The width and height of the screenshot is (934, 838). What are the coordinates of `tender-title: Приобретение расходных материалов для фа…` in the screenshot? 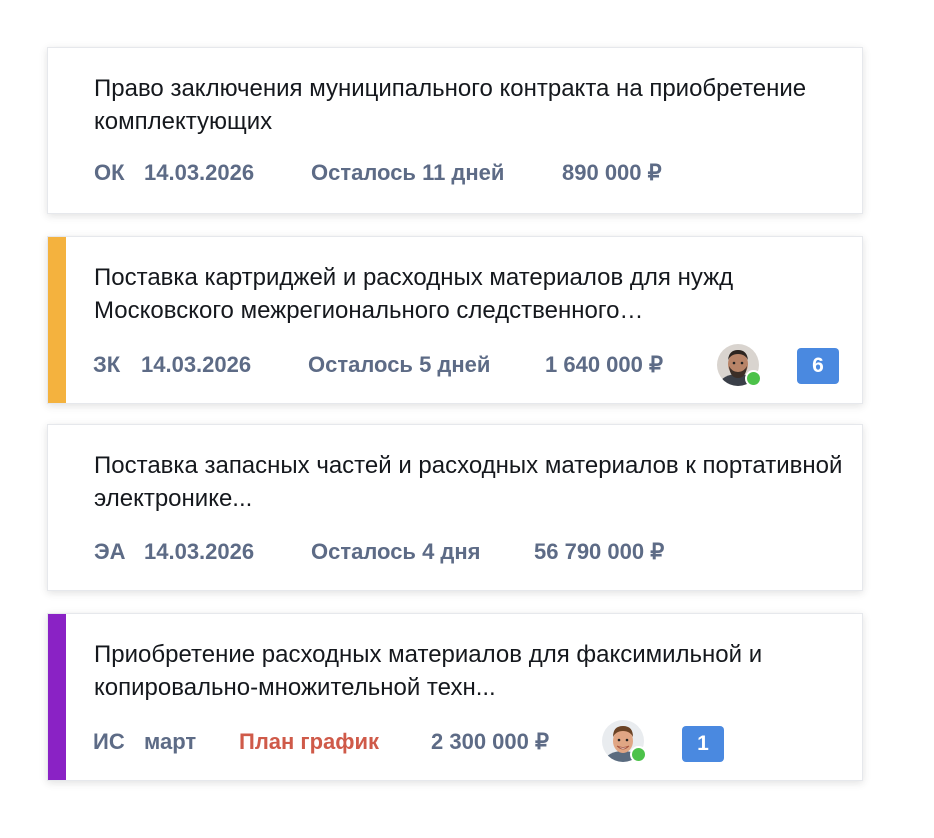 It's located at (428, 671).